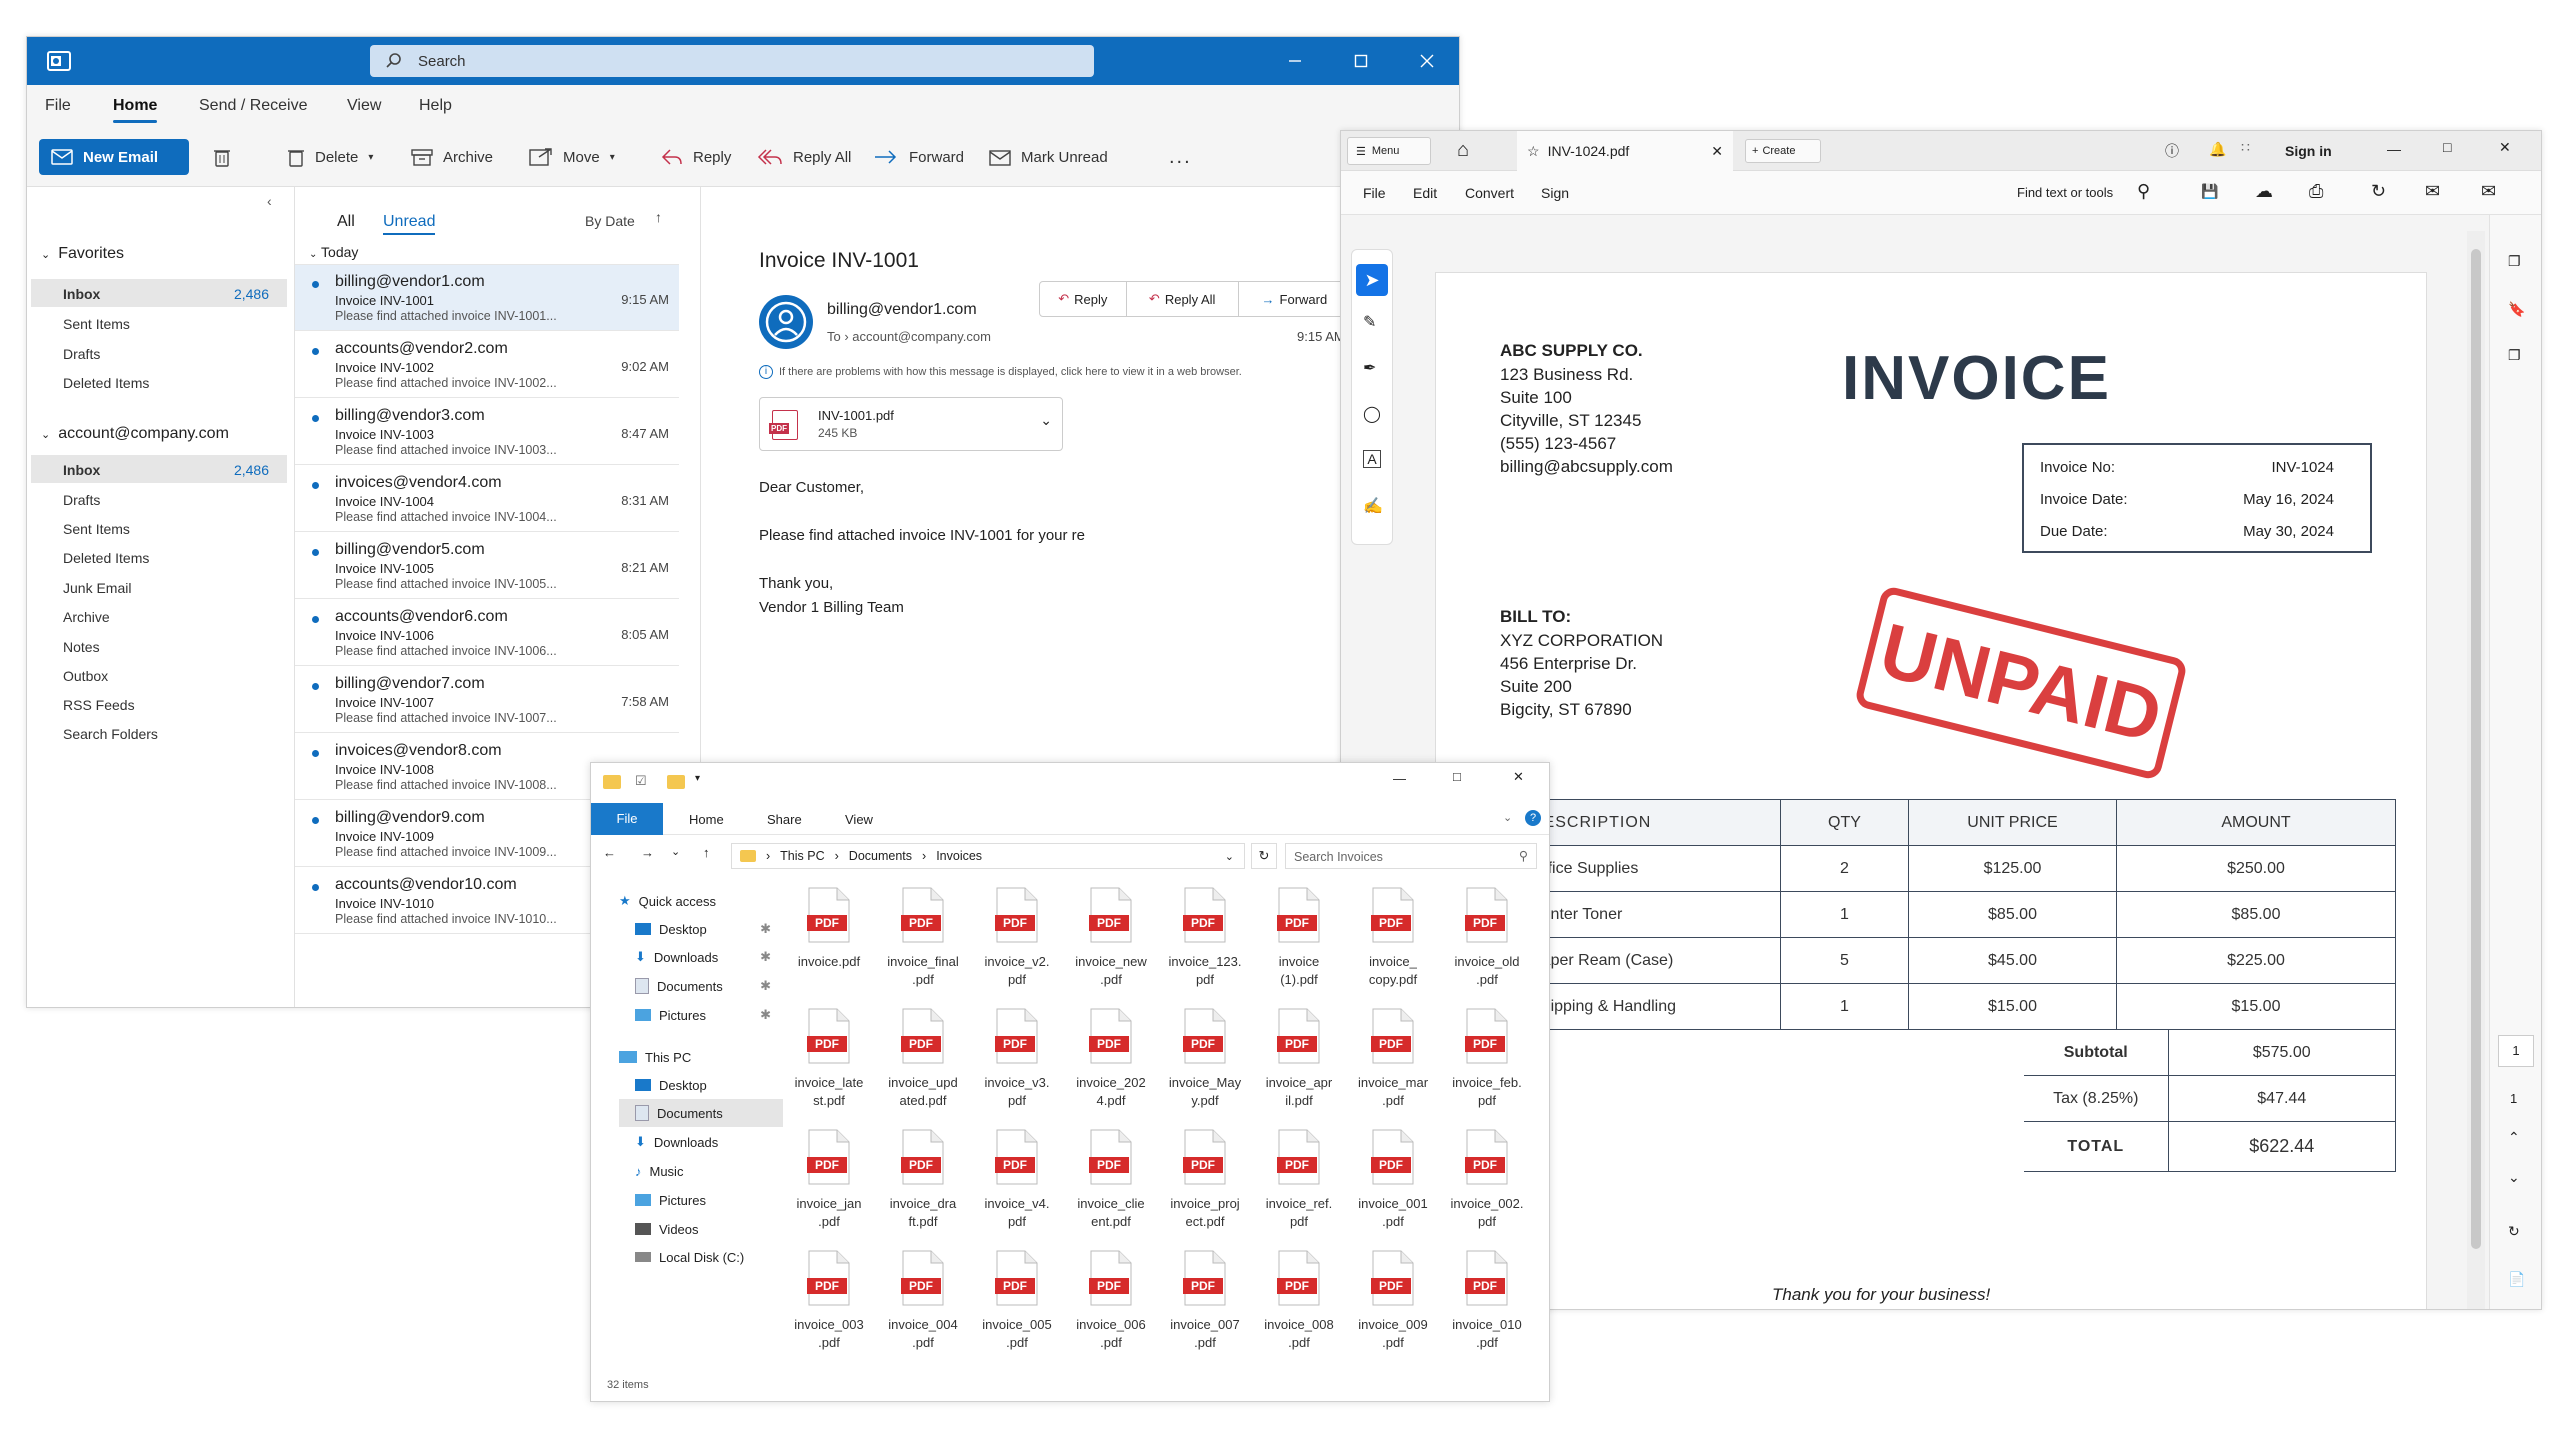  I want to click on delete-button: Delete ▾, so click(330, 157).